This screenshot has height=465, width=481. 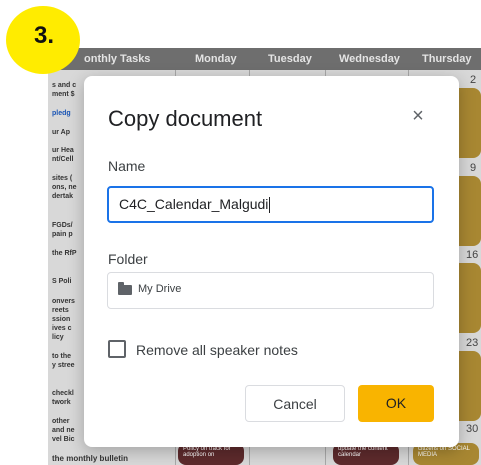 What do you see at coordinates (473, 80) in the screenshot?
I see `day-number: 2` at bounding box center [473, 80].